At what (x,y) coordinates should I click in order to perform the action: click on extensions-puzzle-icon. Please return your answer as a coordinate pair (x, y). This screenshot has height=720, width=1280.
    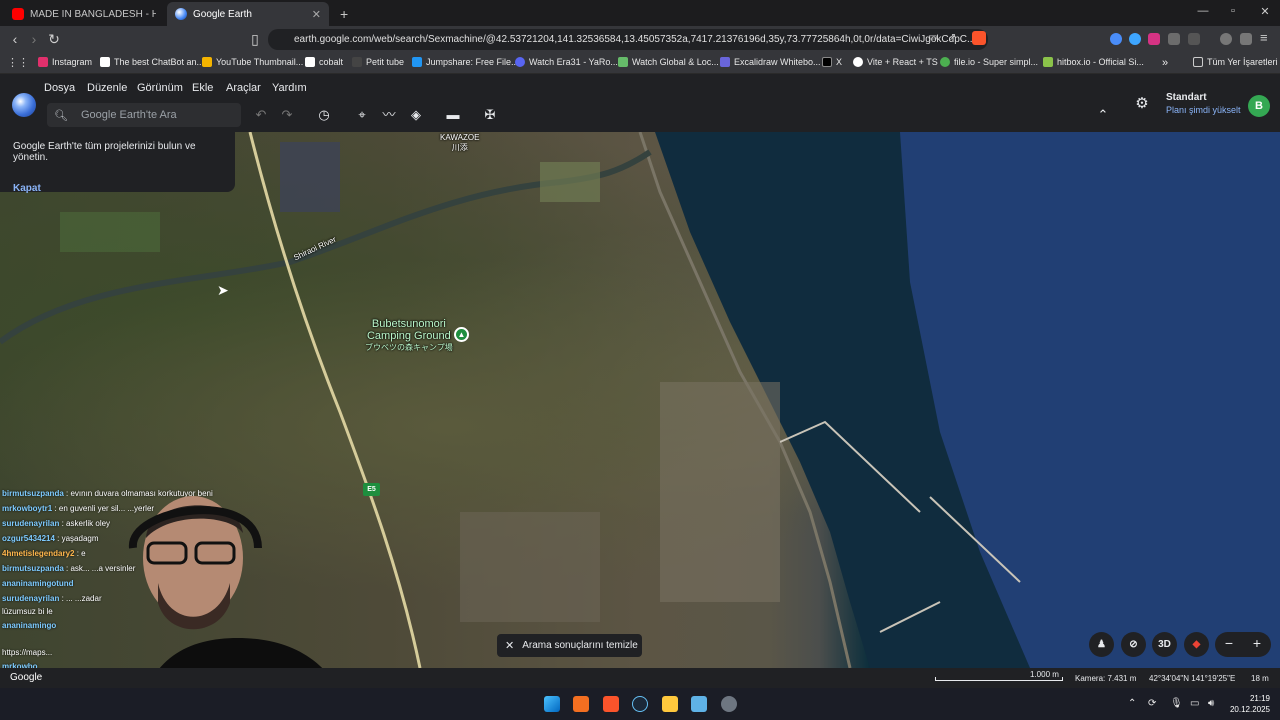
    Looking at the image, I should click on (1174, 39).